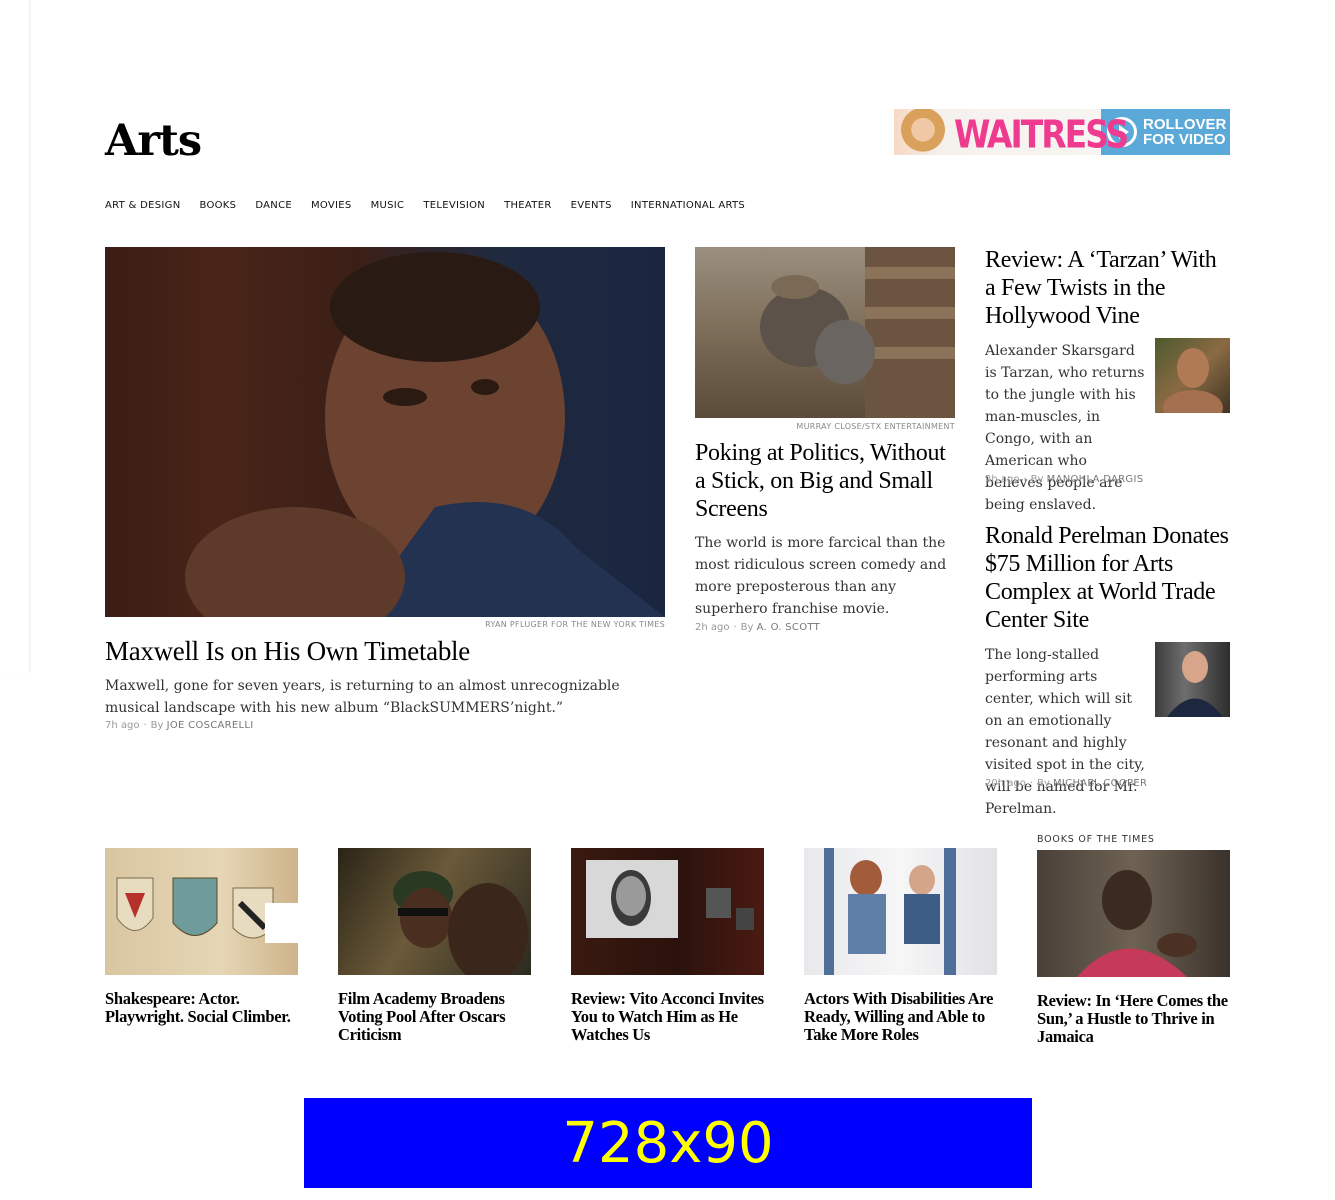 This screenshot has width=1335, height=1200. Describe the element at coordinates (15, 336) in the screenshot. I see `side-panel-edge` at that location.